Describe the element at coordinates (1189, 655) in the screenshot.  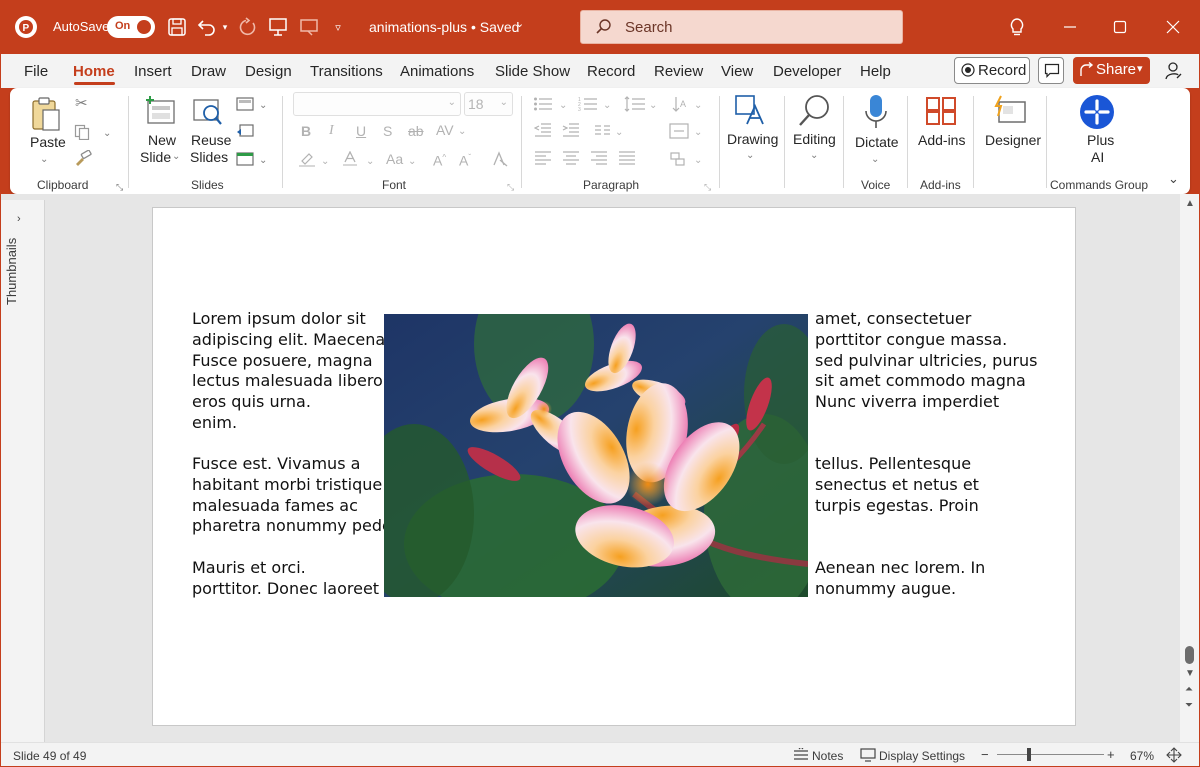
I see `scrollbar-thumb` at that location.